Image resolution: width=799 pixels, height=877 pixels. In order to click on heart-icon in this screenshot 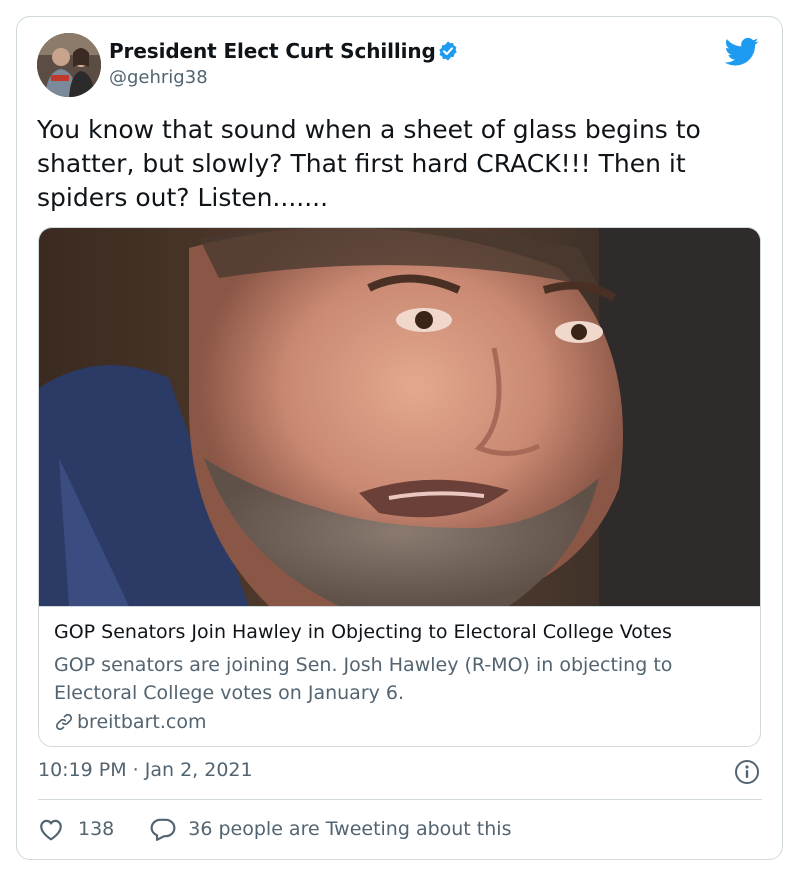, I will do `click(51, 829)`.